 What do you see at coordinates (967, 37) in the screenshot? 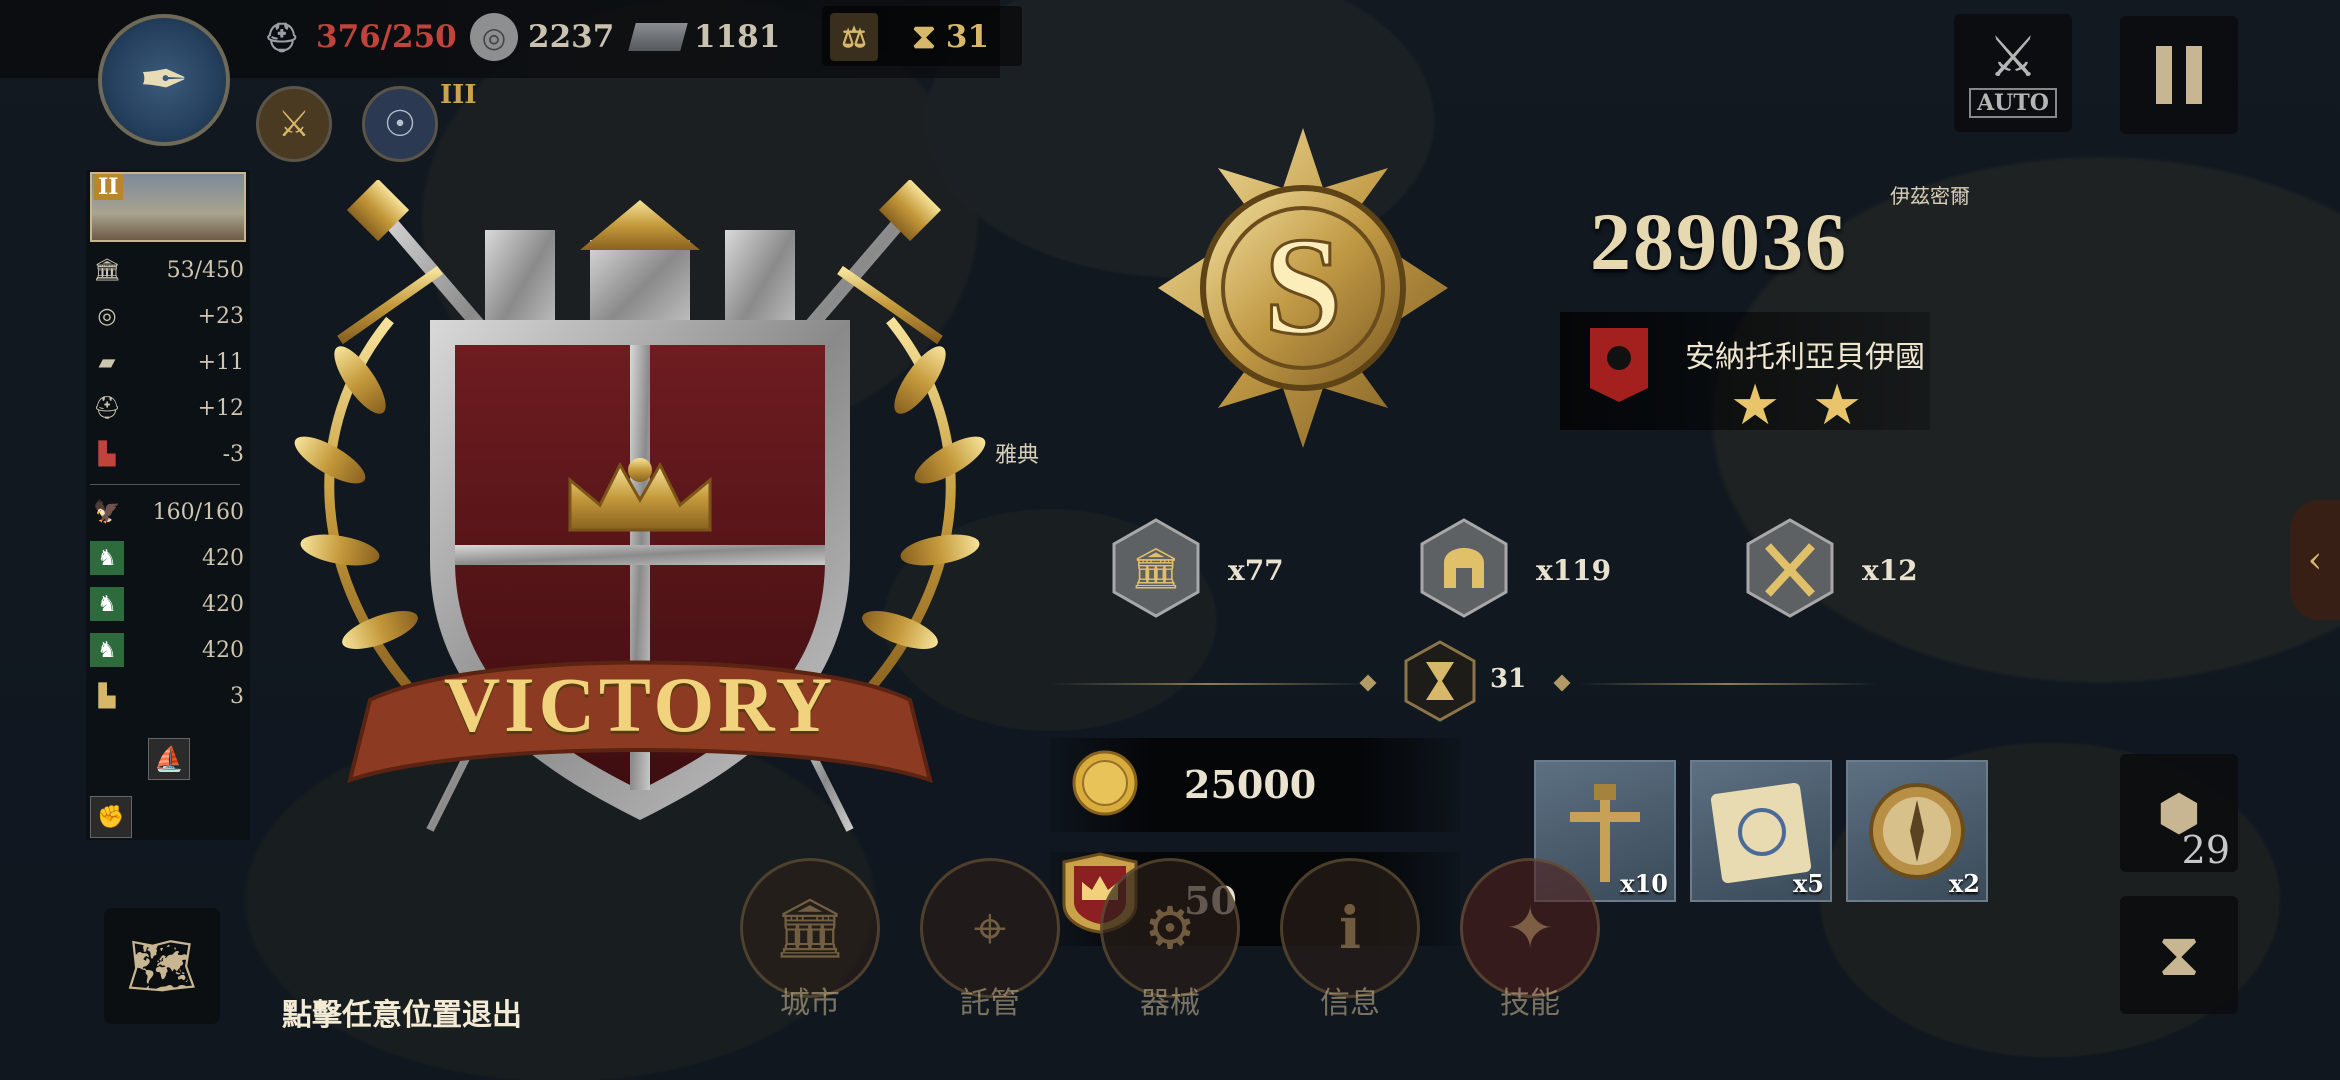
I see `turn-counter-value: 31` at bounding box center [967, 37].